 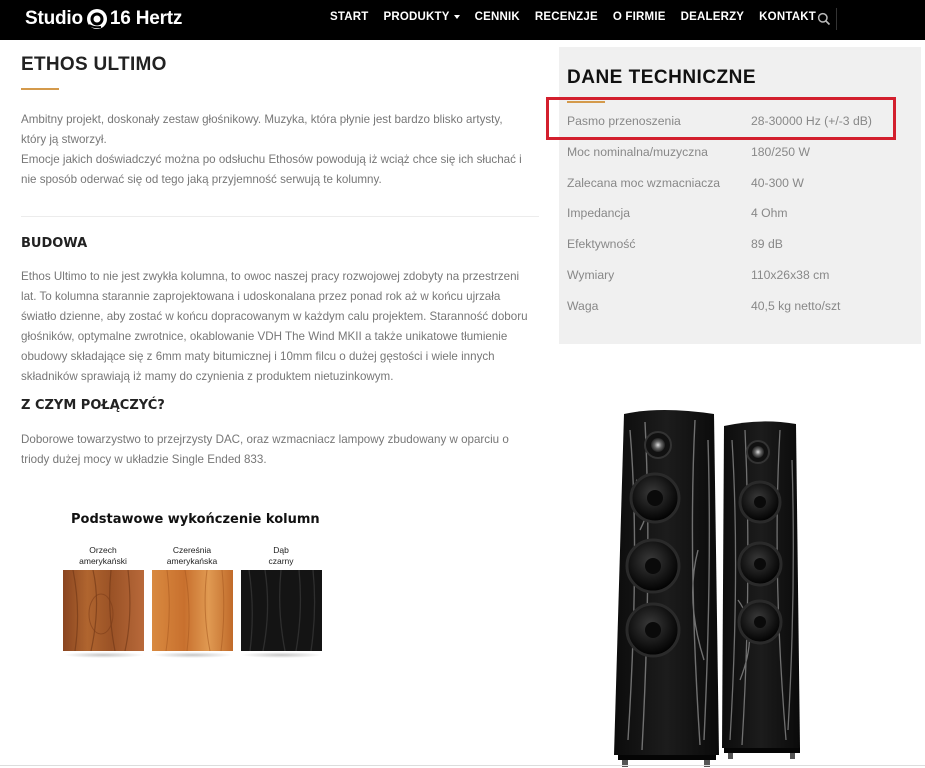 What do you see at coordinates (836, 19) in the screenshot?
I see `nav-separator` at bounding box center [836, 19].